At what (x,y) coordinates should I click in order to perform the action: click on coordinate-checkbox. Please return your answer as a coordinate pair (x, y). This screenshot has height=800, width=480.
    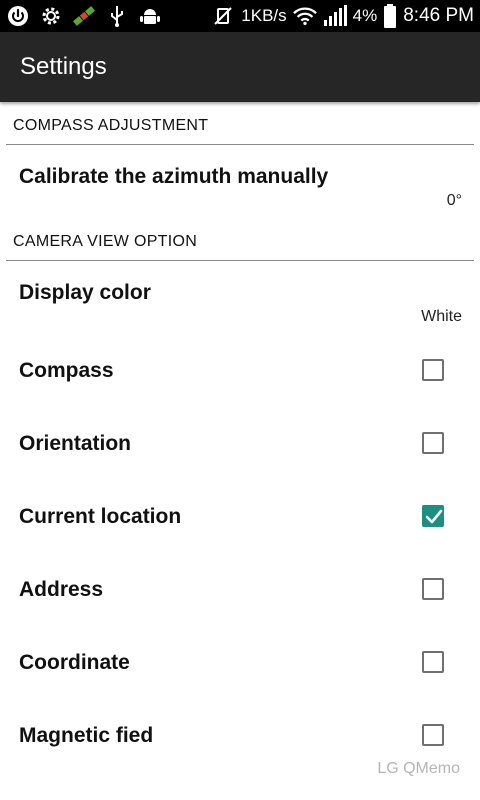
    Looking at the image, I should click on (433, 662).